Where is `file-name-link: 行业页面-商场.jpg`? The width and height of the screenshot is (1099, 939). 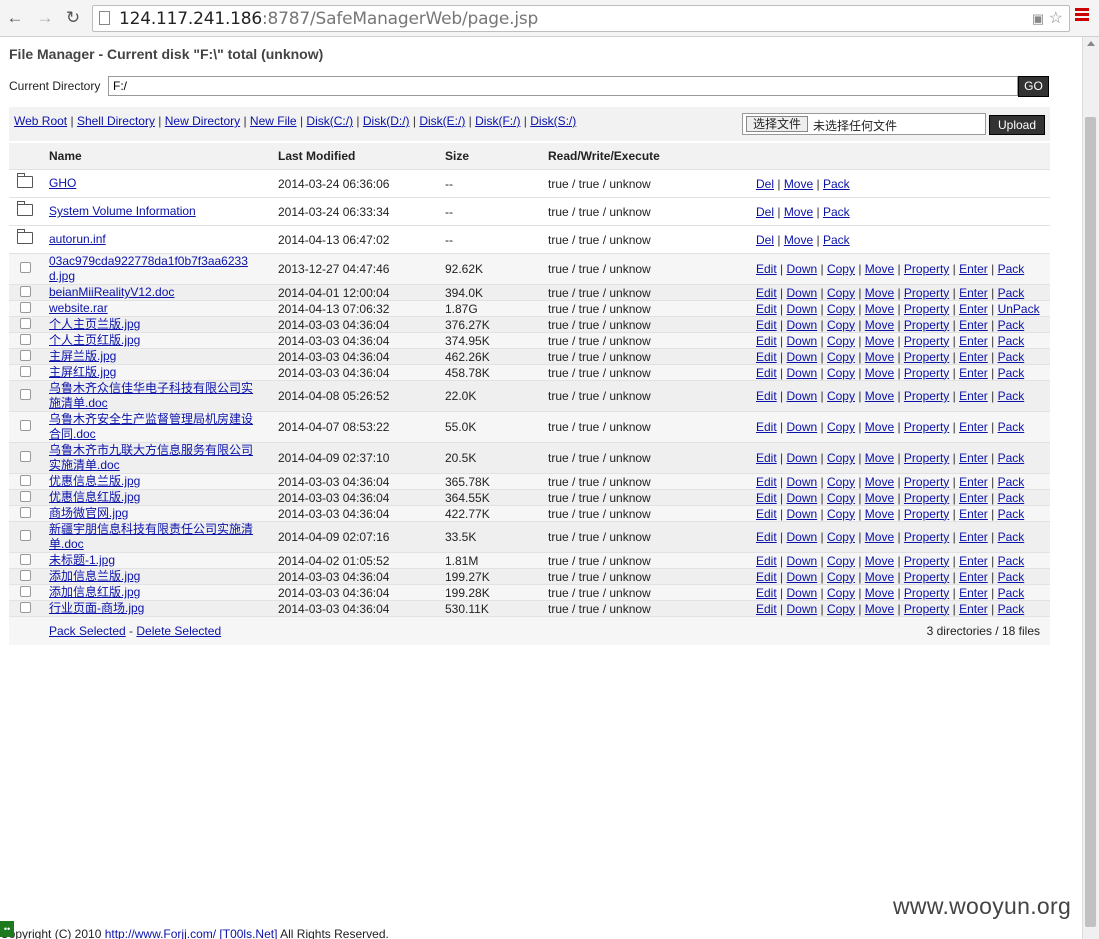 file-name-link: 行业页面-商场.jpg is located at coordinates (96, 608).